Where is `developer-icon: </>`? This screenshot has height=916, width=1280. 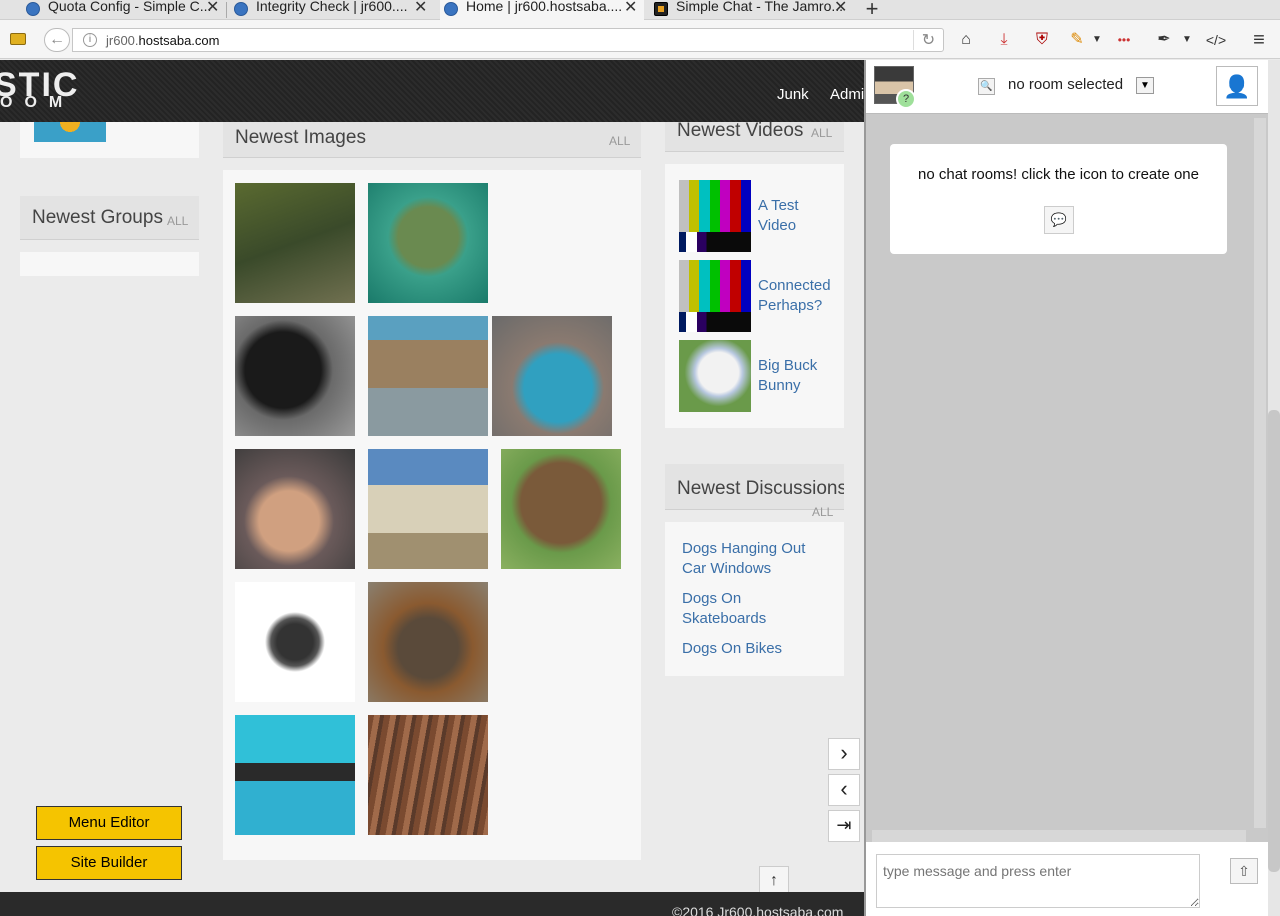
developer-icon: </> is located at coordinates (1216, 40).